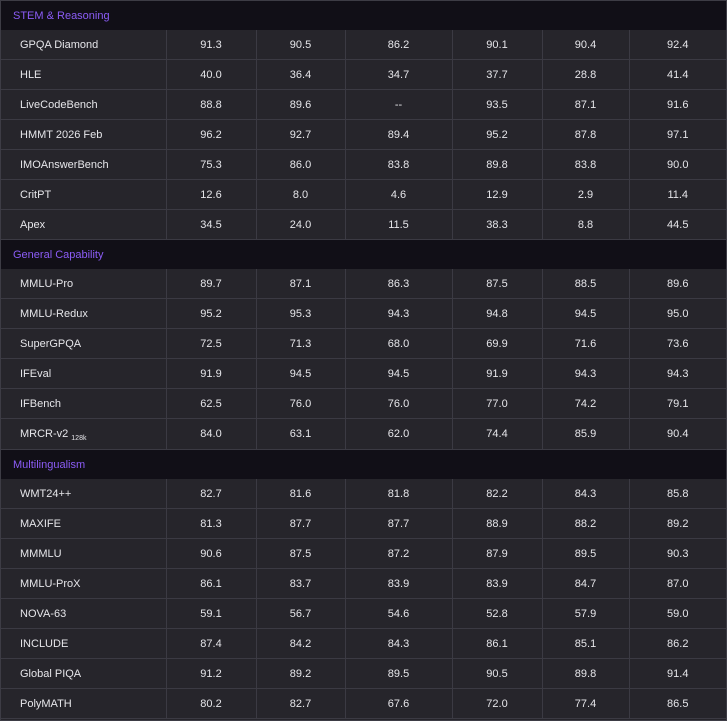  What do you see at coordinates (363, 583) in the screenshot?
I see `table-row: MMLU-ProX 86.1 83.7 83.9 83.9 84.7 87.0` at bounding box center [363, 583].